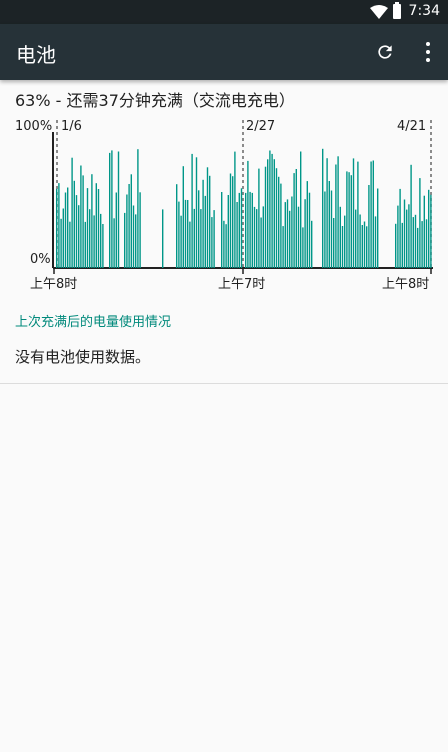 The width and height of the screenshot is (448, 752). What do you see at coordinates (155, 100) in the screenshot?
I see `battery-summary: 63% - 还需37分钟充满（交流电充电）` at bounding box center [155, 100].